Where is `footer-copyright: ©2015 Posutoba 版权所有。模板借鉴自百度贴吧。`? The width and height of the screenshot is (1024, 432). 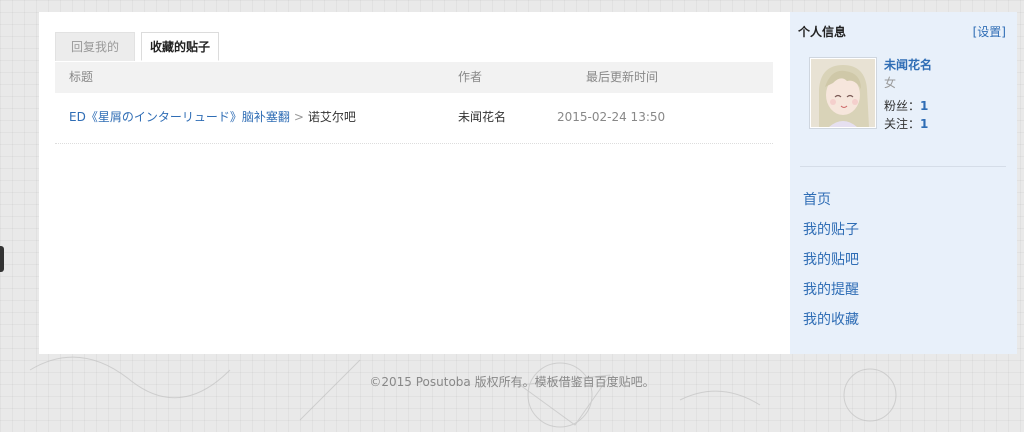 footer-copyright: ©2015 Posutoba 版权所有。模板借鉴自百度贴吧。 is located at coordinates (512, 382).